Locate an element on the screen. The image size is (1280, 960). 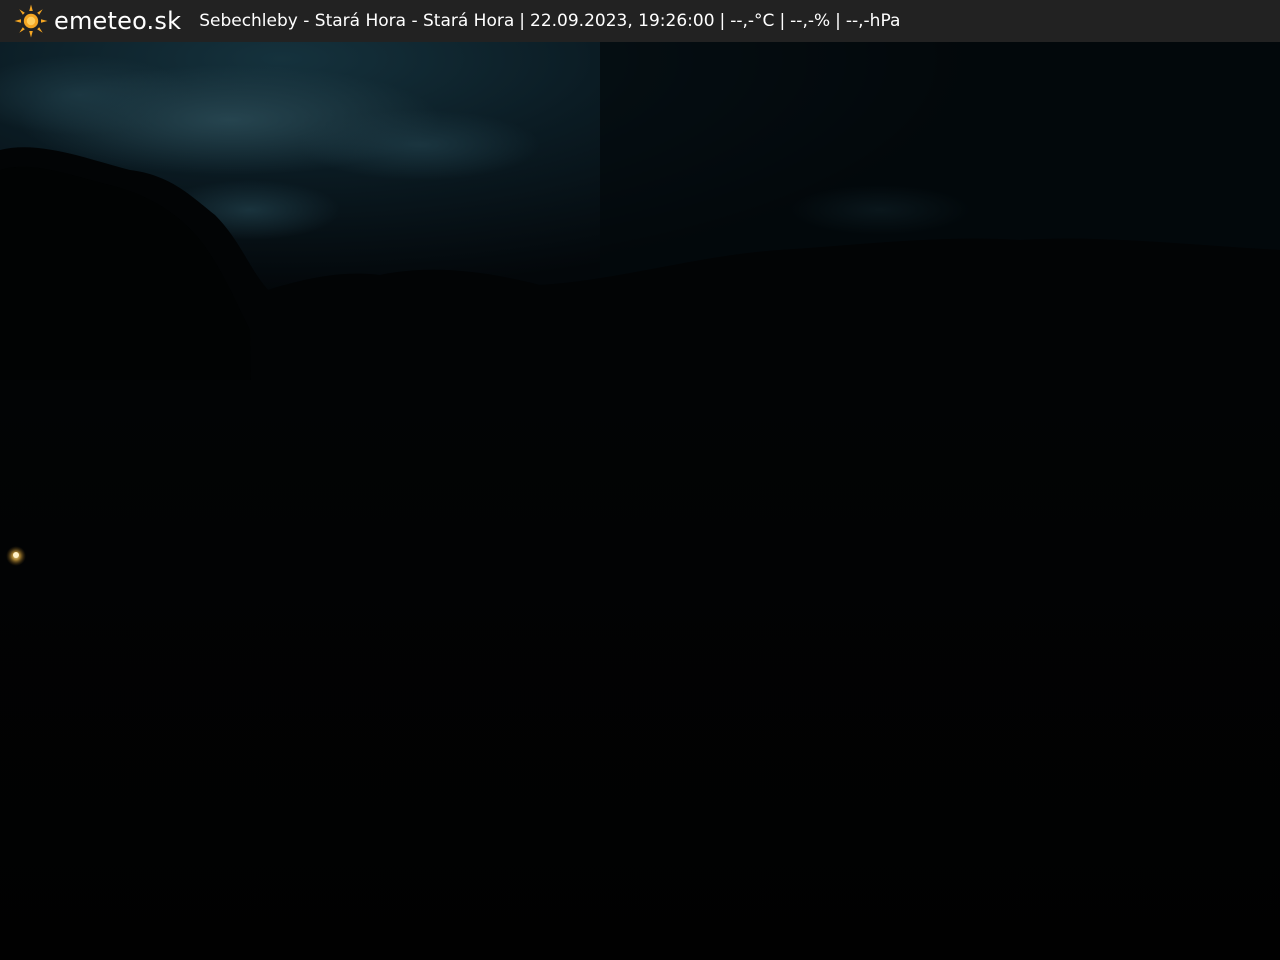
brand-name: emeteo.sk is located at coordinates (118, 21).